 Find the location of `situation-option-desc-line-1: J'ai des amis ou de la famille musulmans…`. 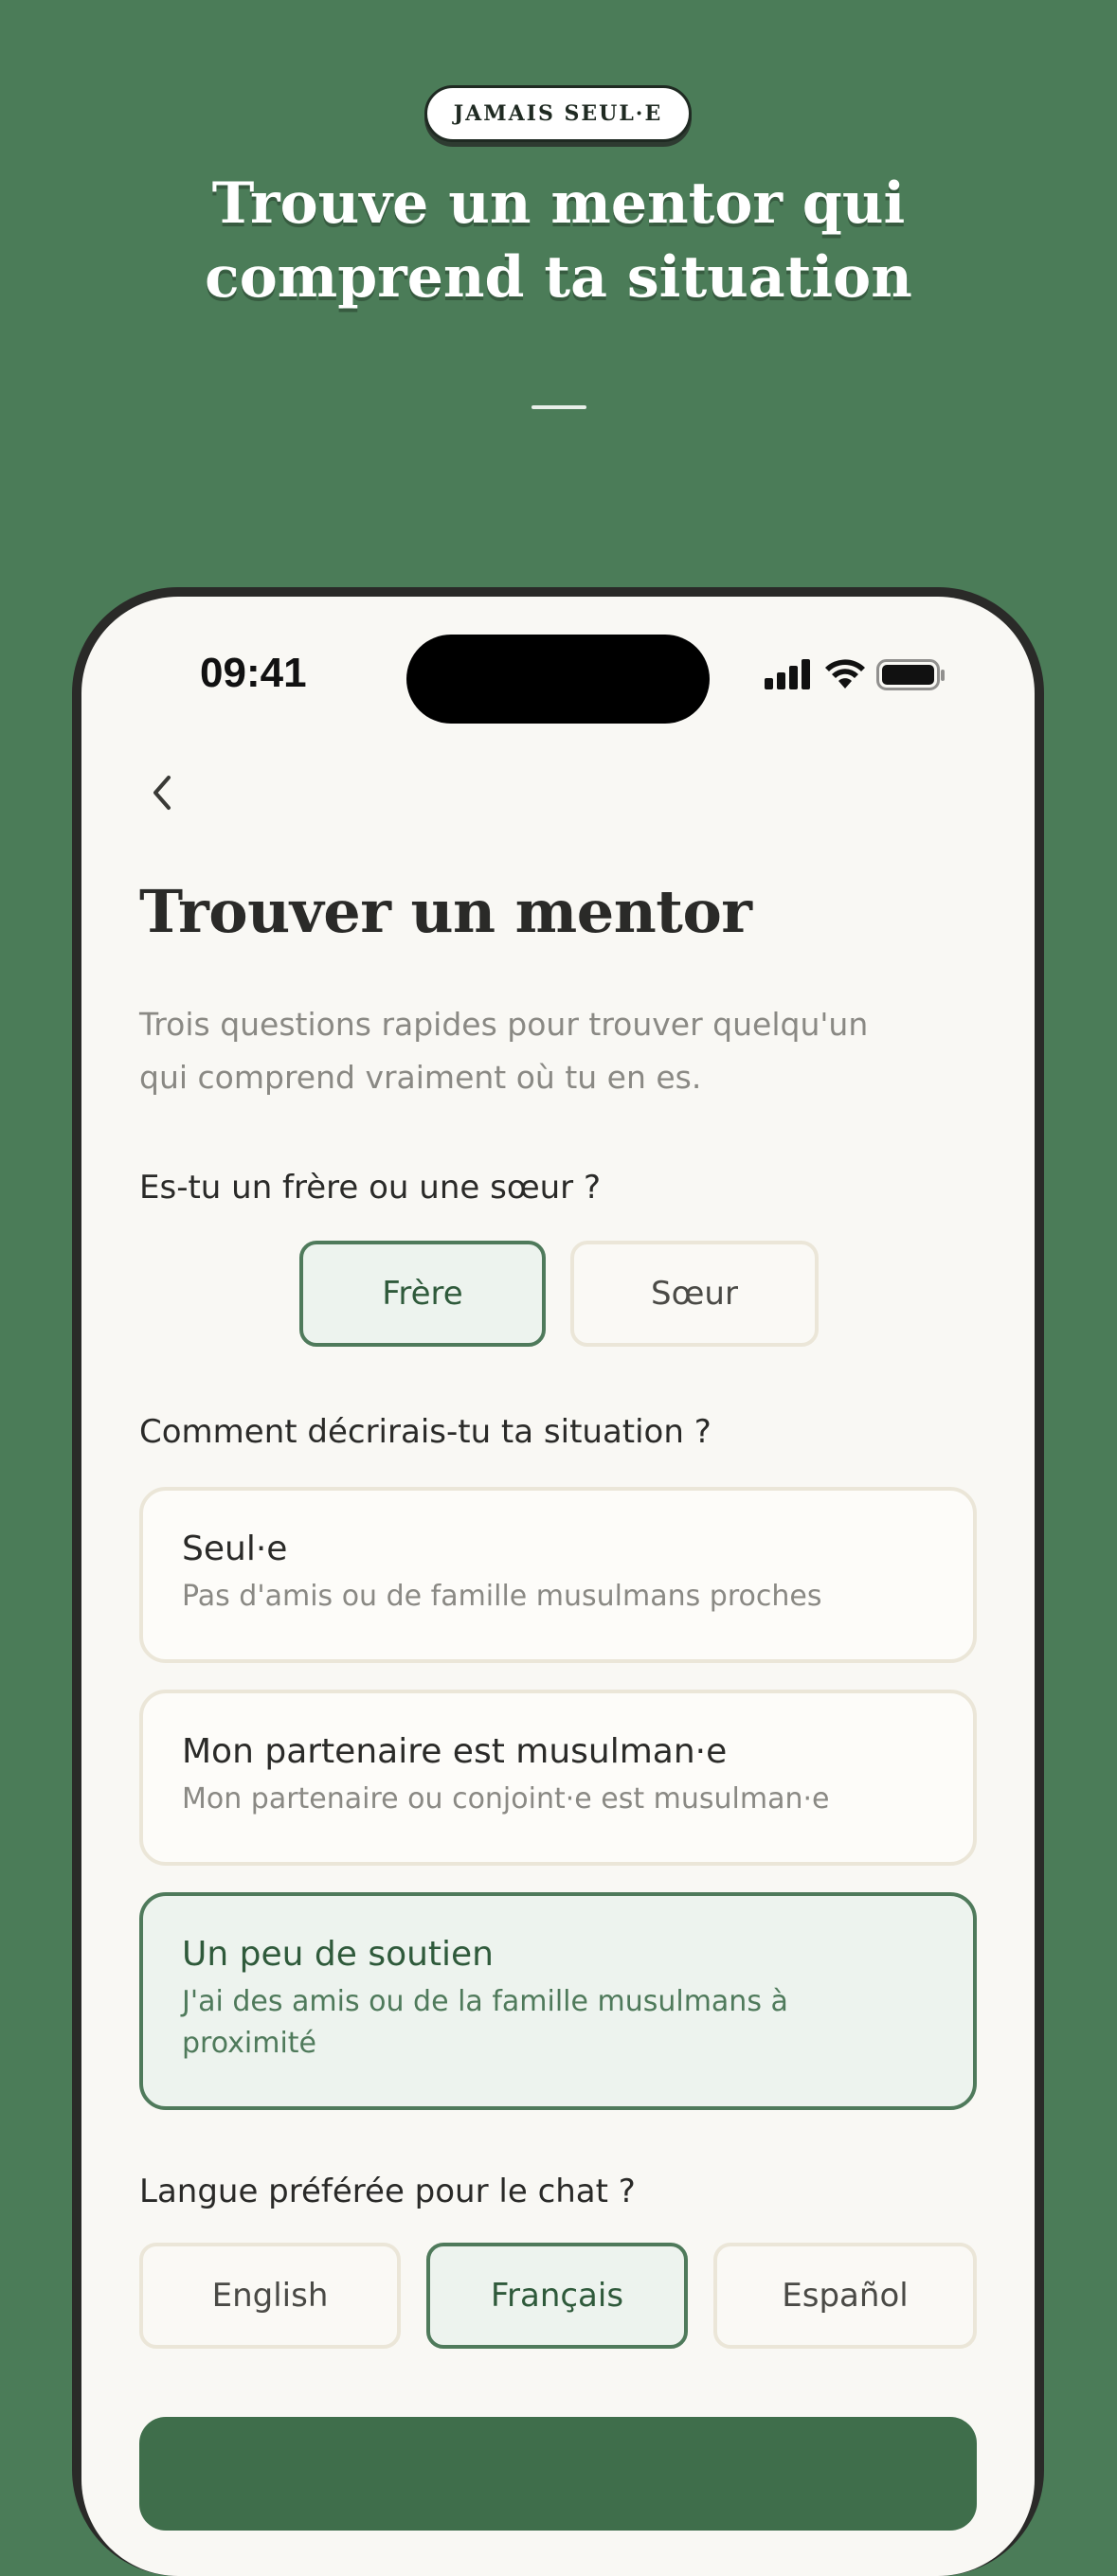

situation-option-desc-line-1: J'ai des amis ou de la famille musulmans… is located at coordinates (485, 2001).